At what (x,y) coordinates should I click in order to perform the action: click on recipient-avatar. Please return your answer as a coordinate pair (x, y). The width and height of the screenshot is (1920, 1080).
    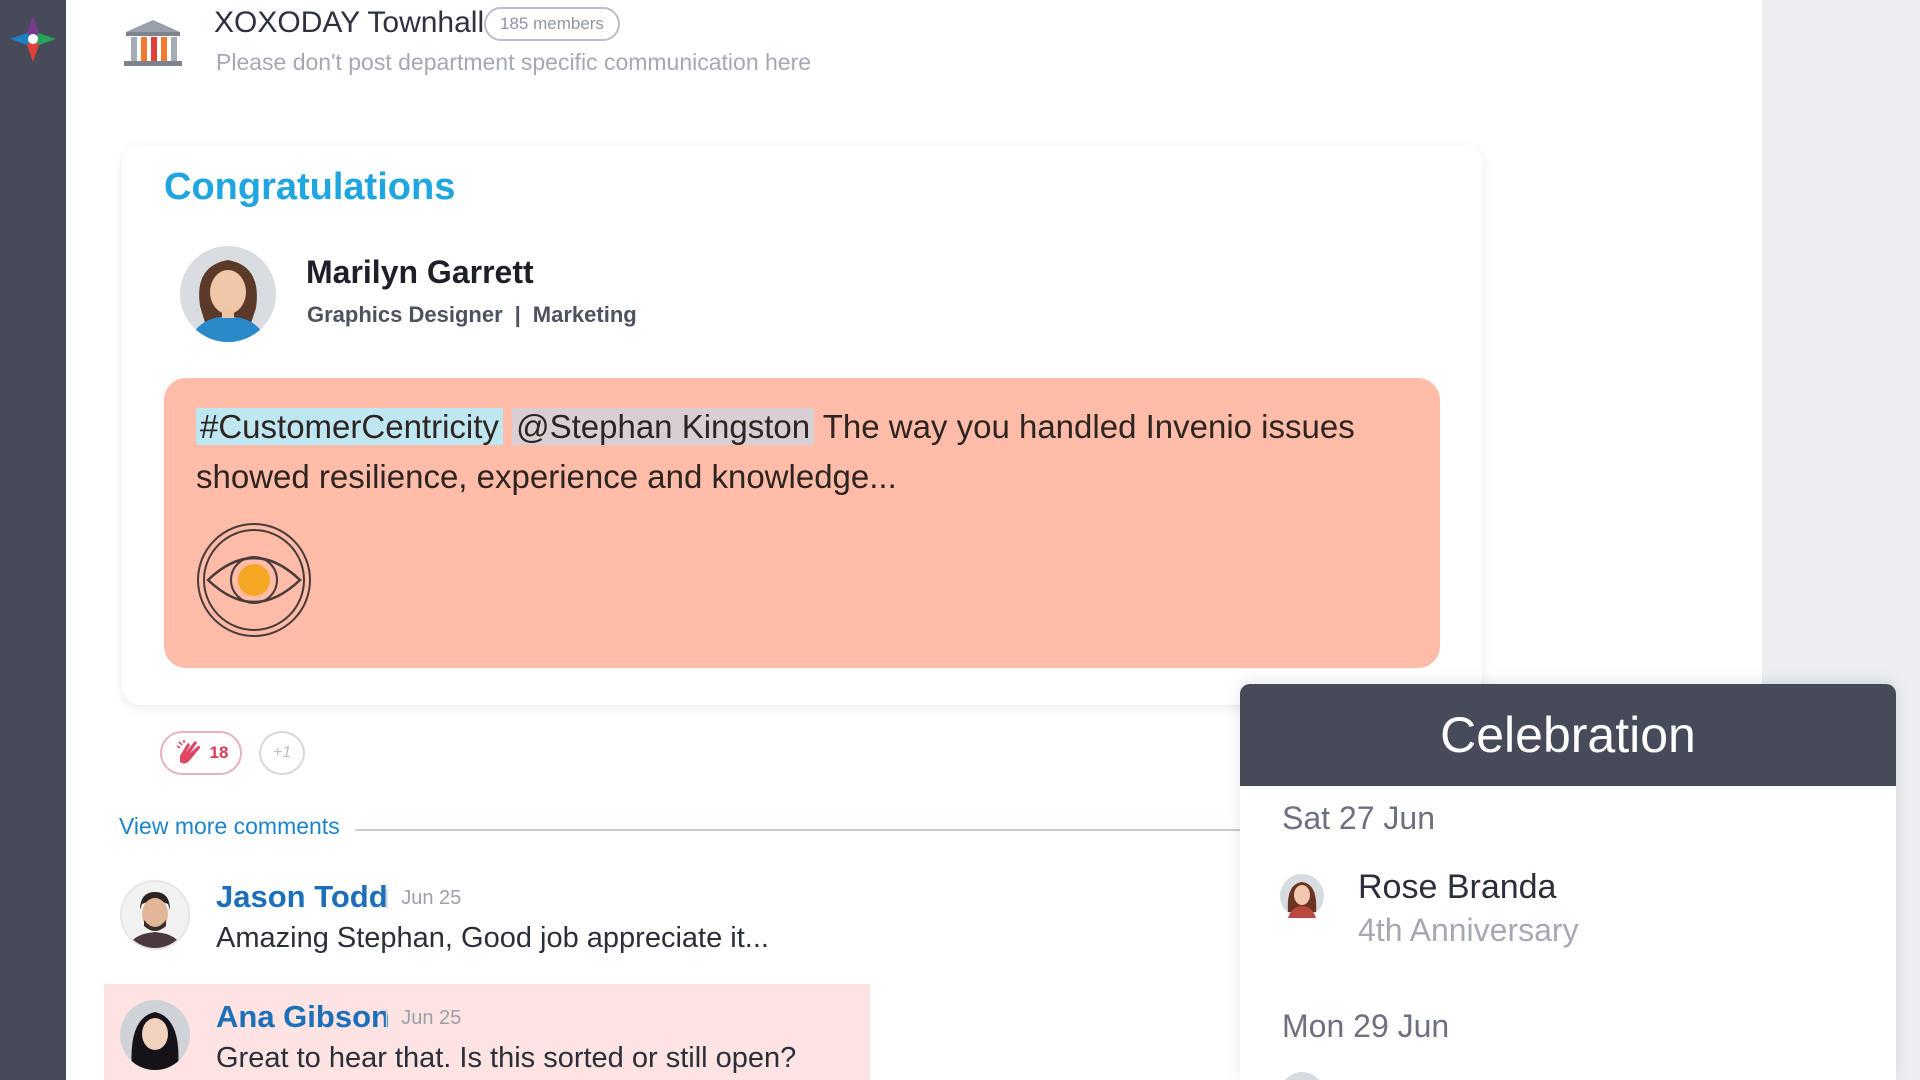
    Looking at the image, I should click on (228, 294).